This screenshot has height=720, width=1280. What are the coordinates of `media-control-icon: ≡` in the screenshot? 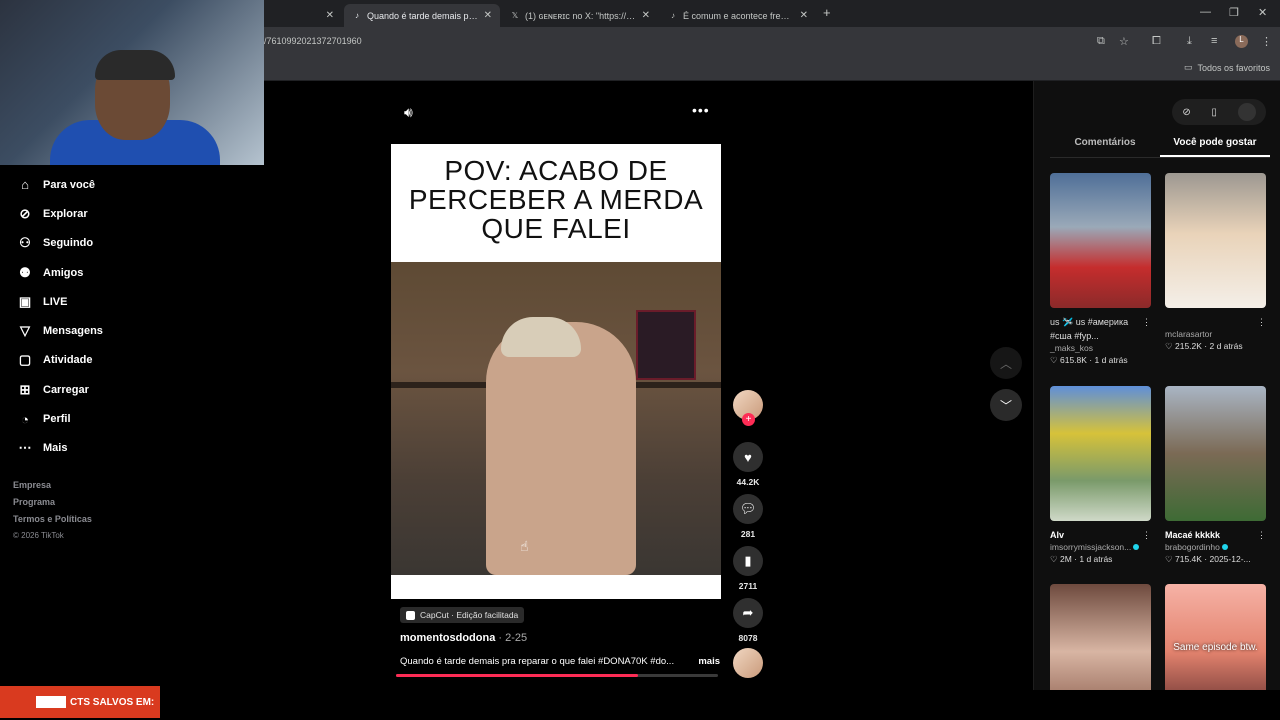 It's located at (1214, 41).